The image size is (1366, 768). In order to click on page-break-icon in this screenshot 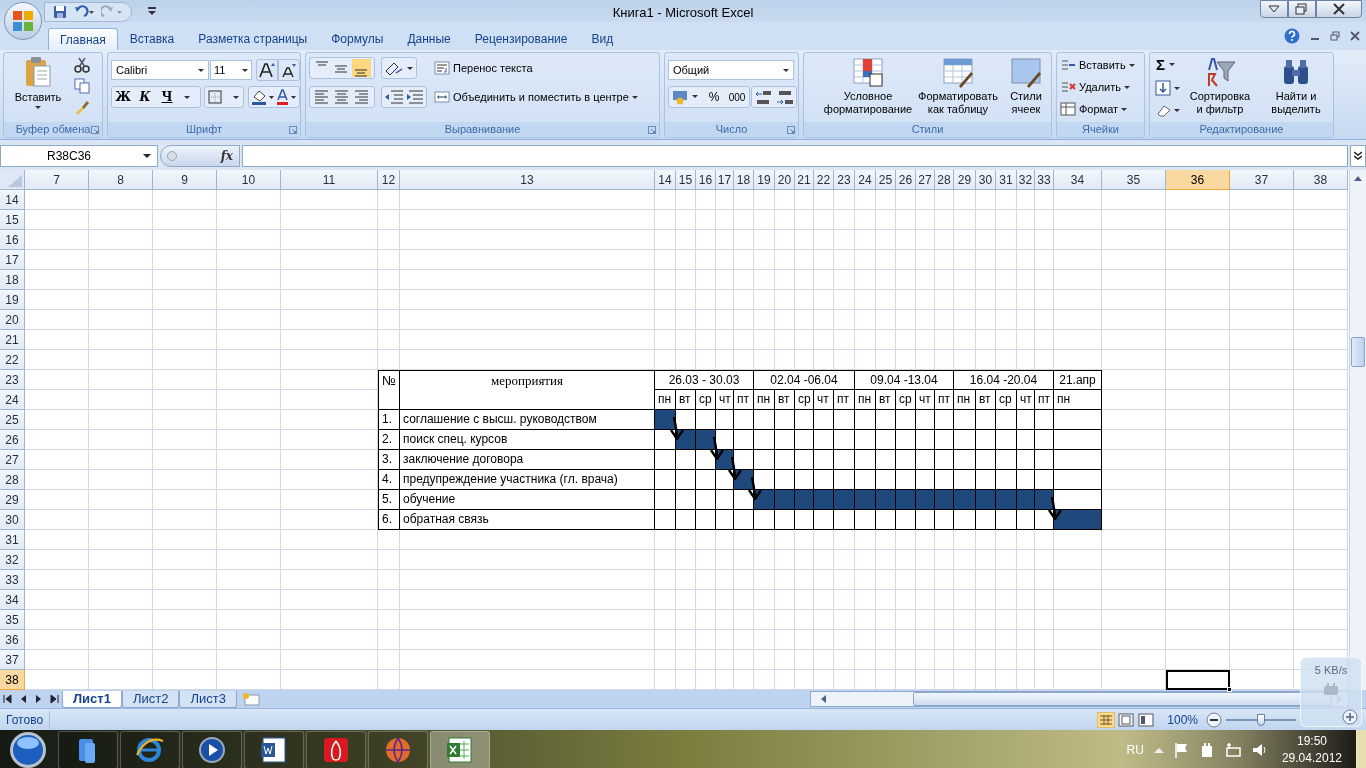, I will do `click(1146, 719)`.